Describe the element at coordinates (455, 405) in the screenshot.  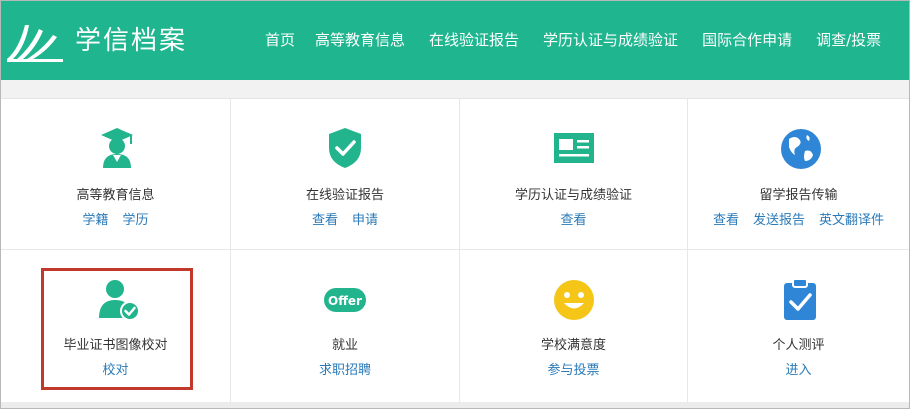
I see `bottom-strip` at that location.